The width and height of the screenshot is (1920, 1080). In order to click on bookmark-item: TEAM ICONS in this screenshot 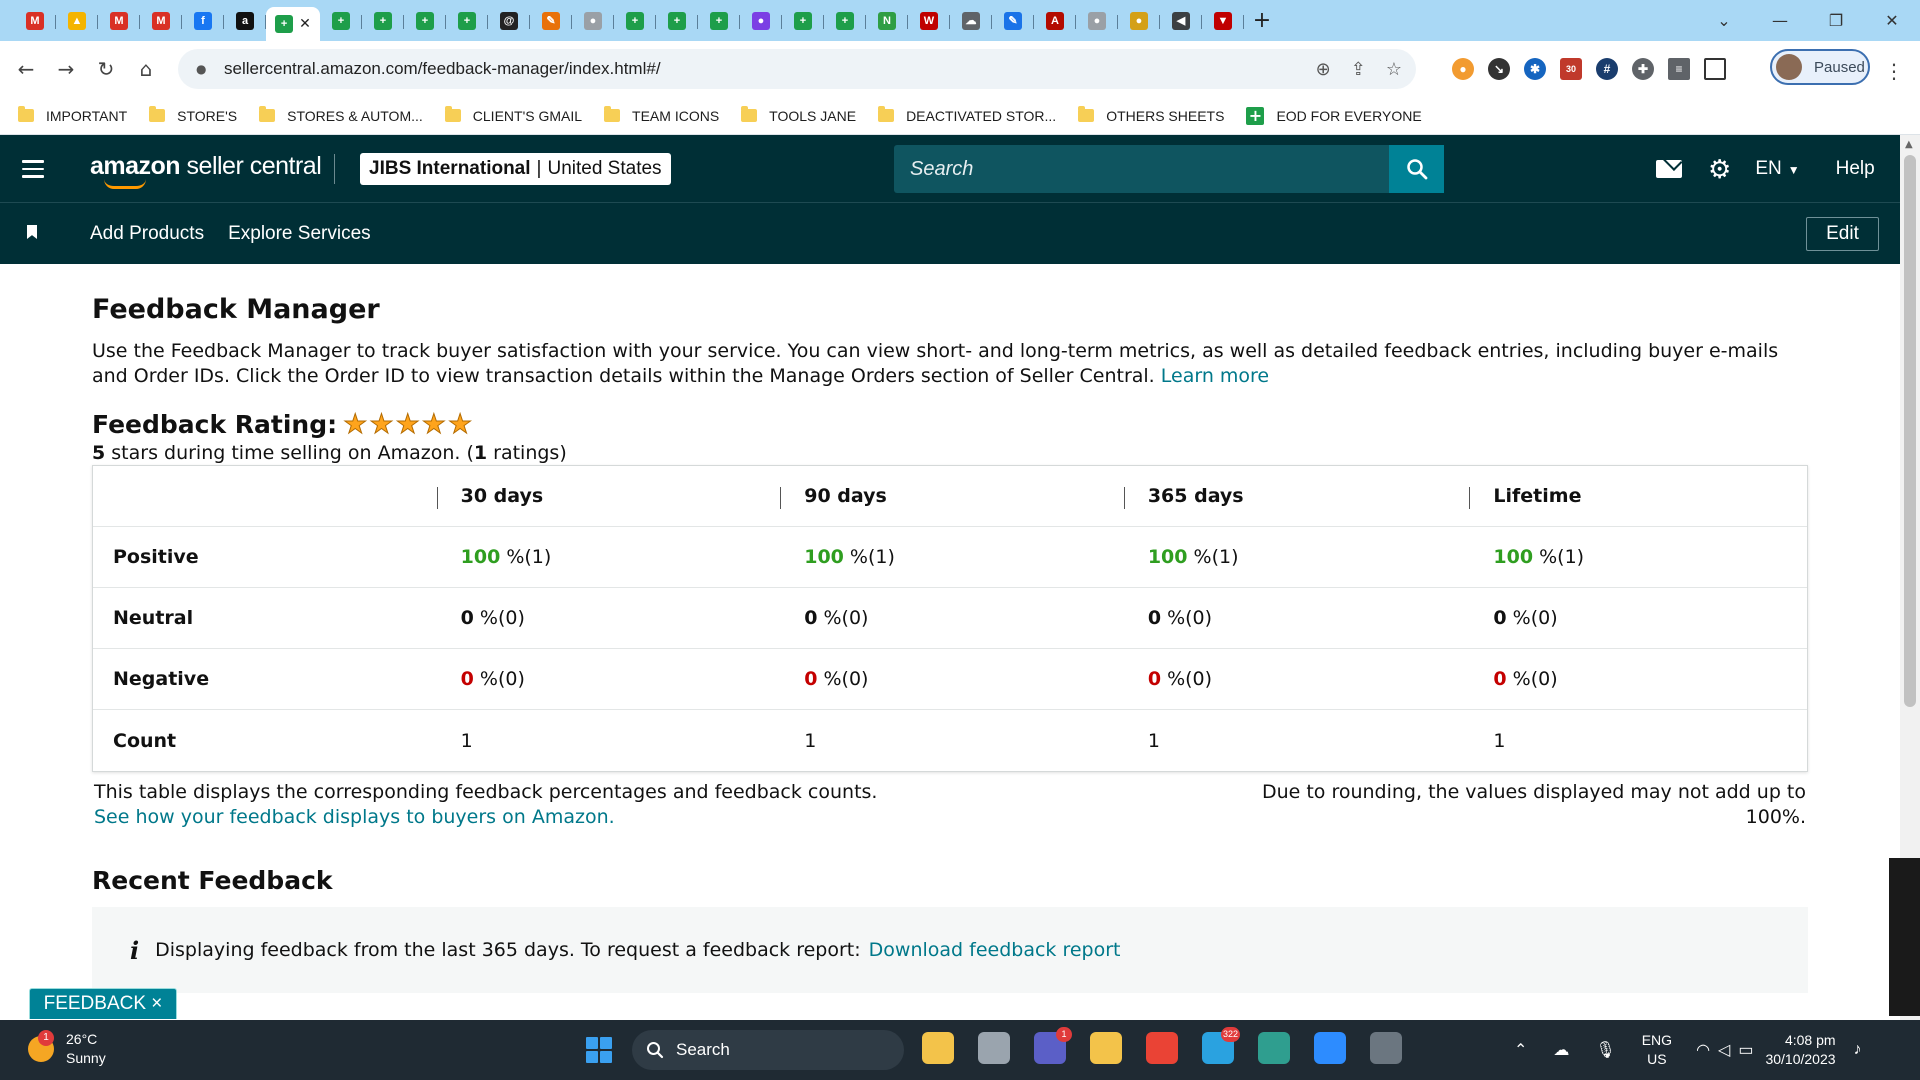, I will do `click(661, 115)`.